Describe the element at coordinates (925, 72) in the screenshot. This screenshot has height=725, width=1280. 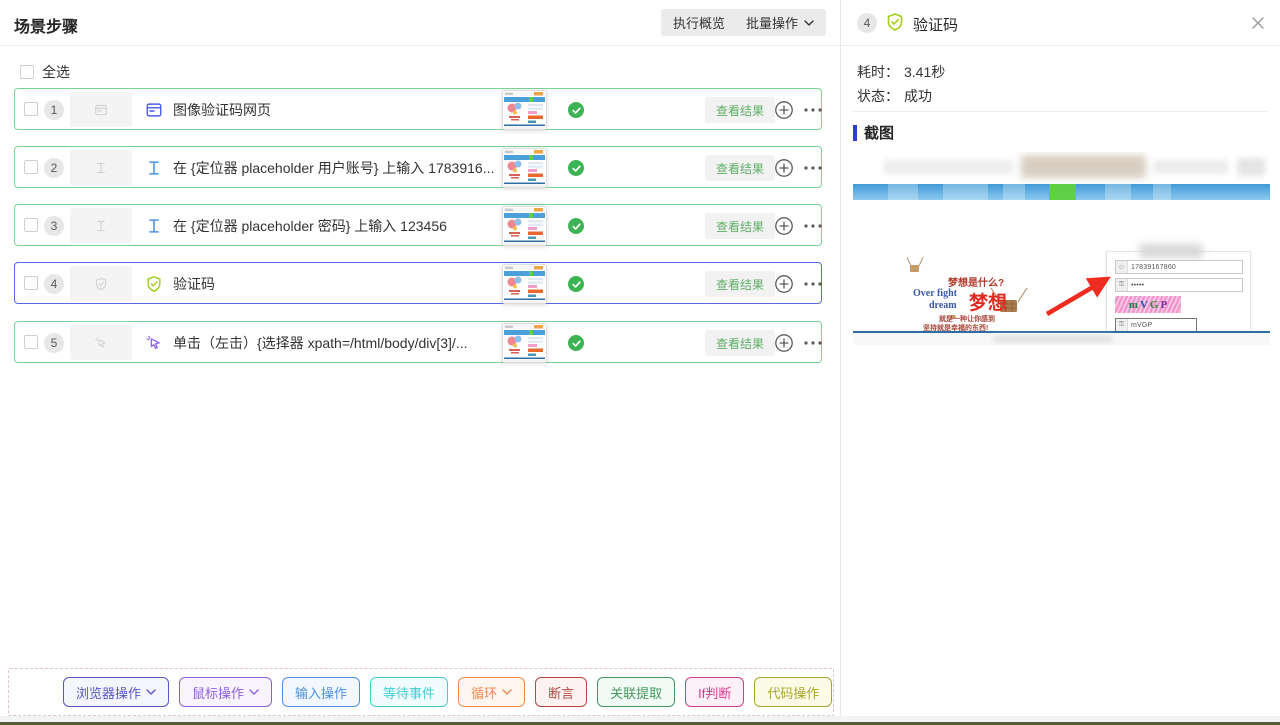
I see `duration-value: 3.41秒` at that location.